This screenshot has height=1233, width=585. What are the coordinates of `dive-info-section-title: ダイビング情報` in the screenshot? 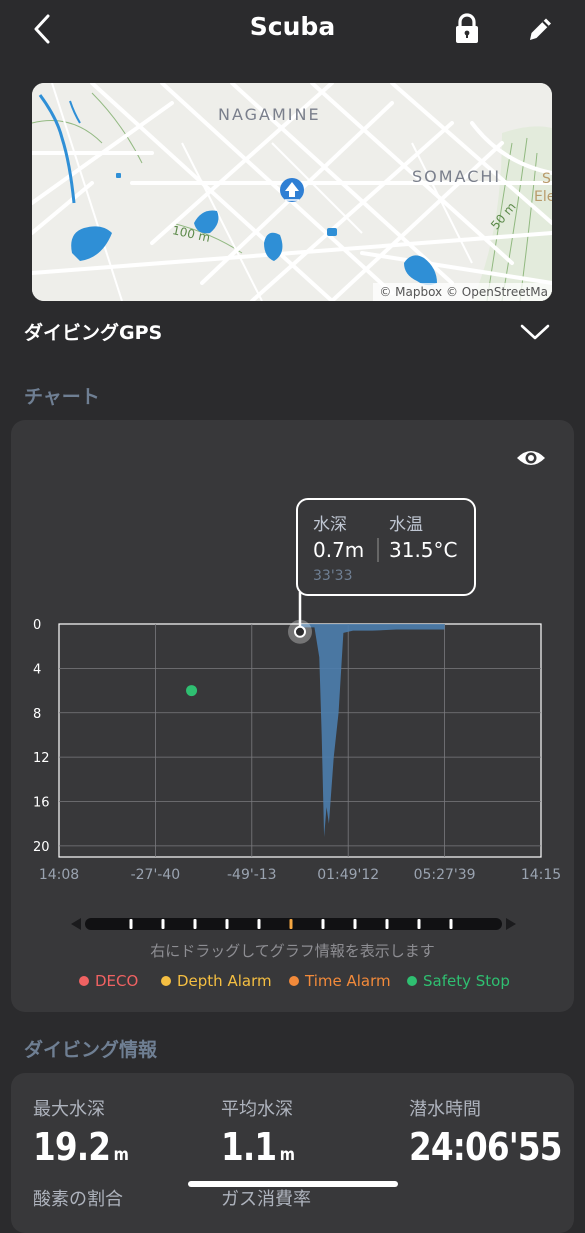 It's located at (91, 1050).